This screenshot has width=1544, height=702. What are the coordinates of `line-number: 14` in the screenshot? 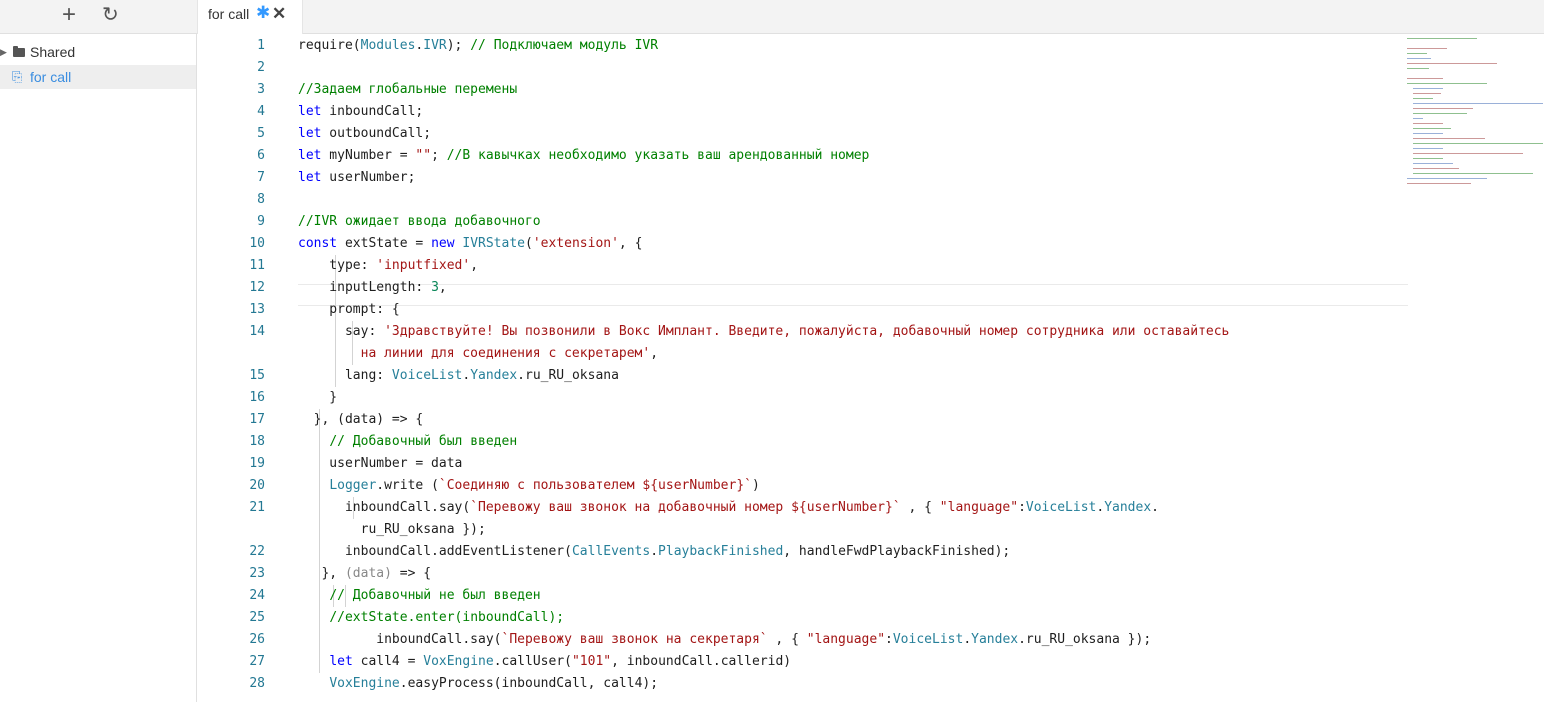 It's located at (257, 331).